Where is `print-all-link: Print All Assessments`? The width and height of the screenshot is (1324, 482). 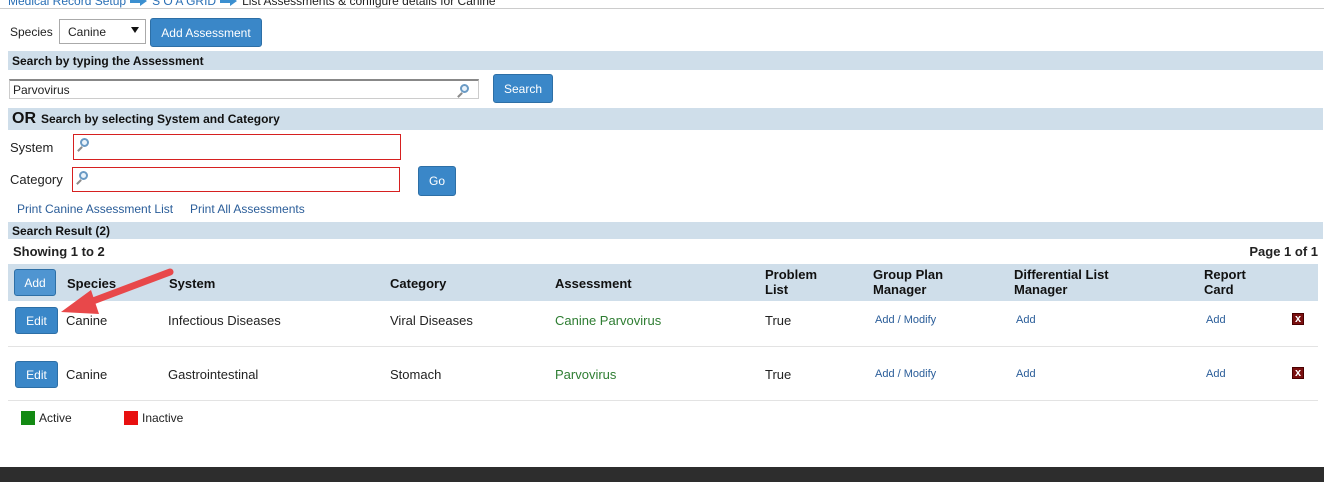
print-all-link: Print All Assessments is located at coordinates (247, 209).